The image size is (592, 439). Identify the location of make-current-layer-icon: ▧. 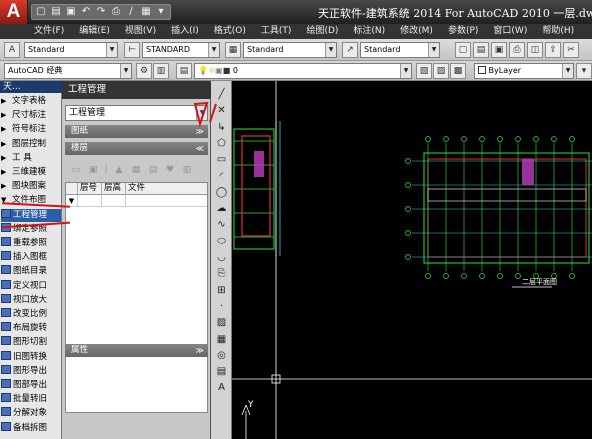
(424, 71).